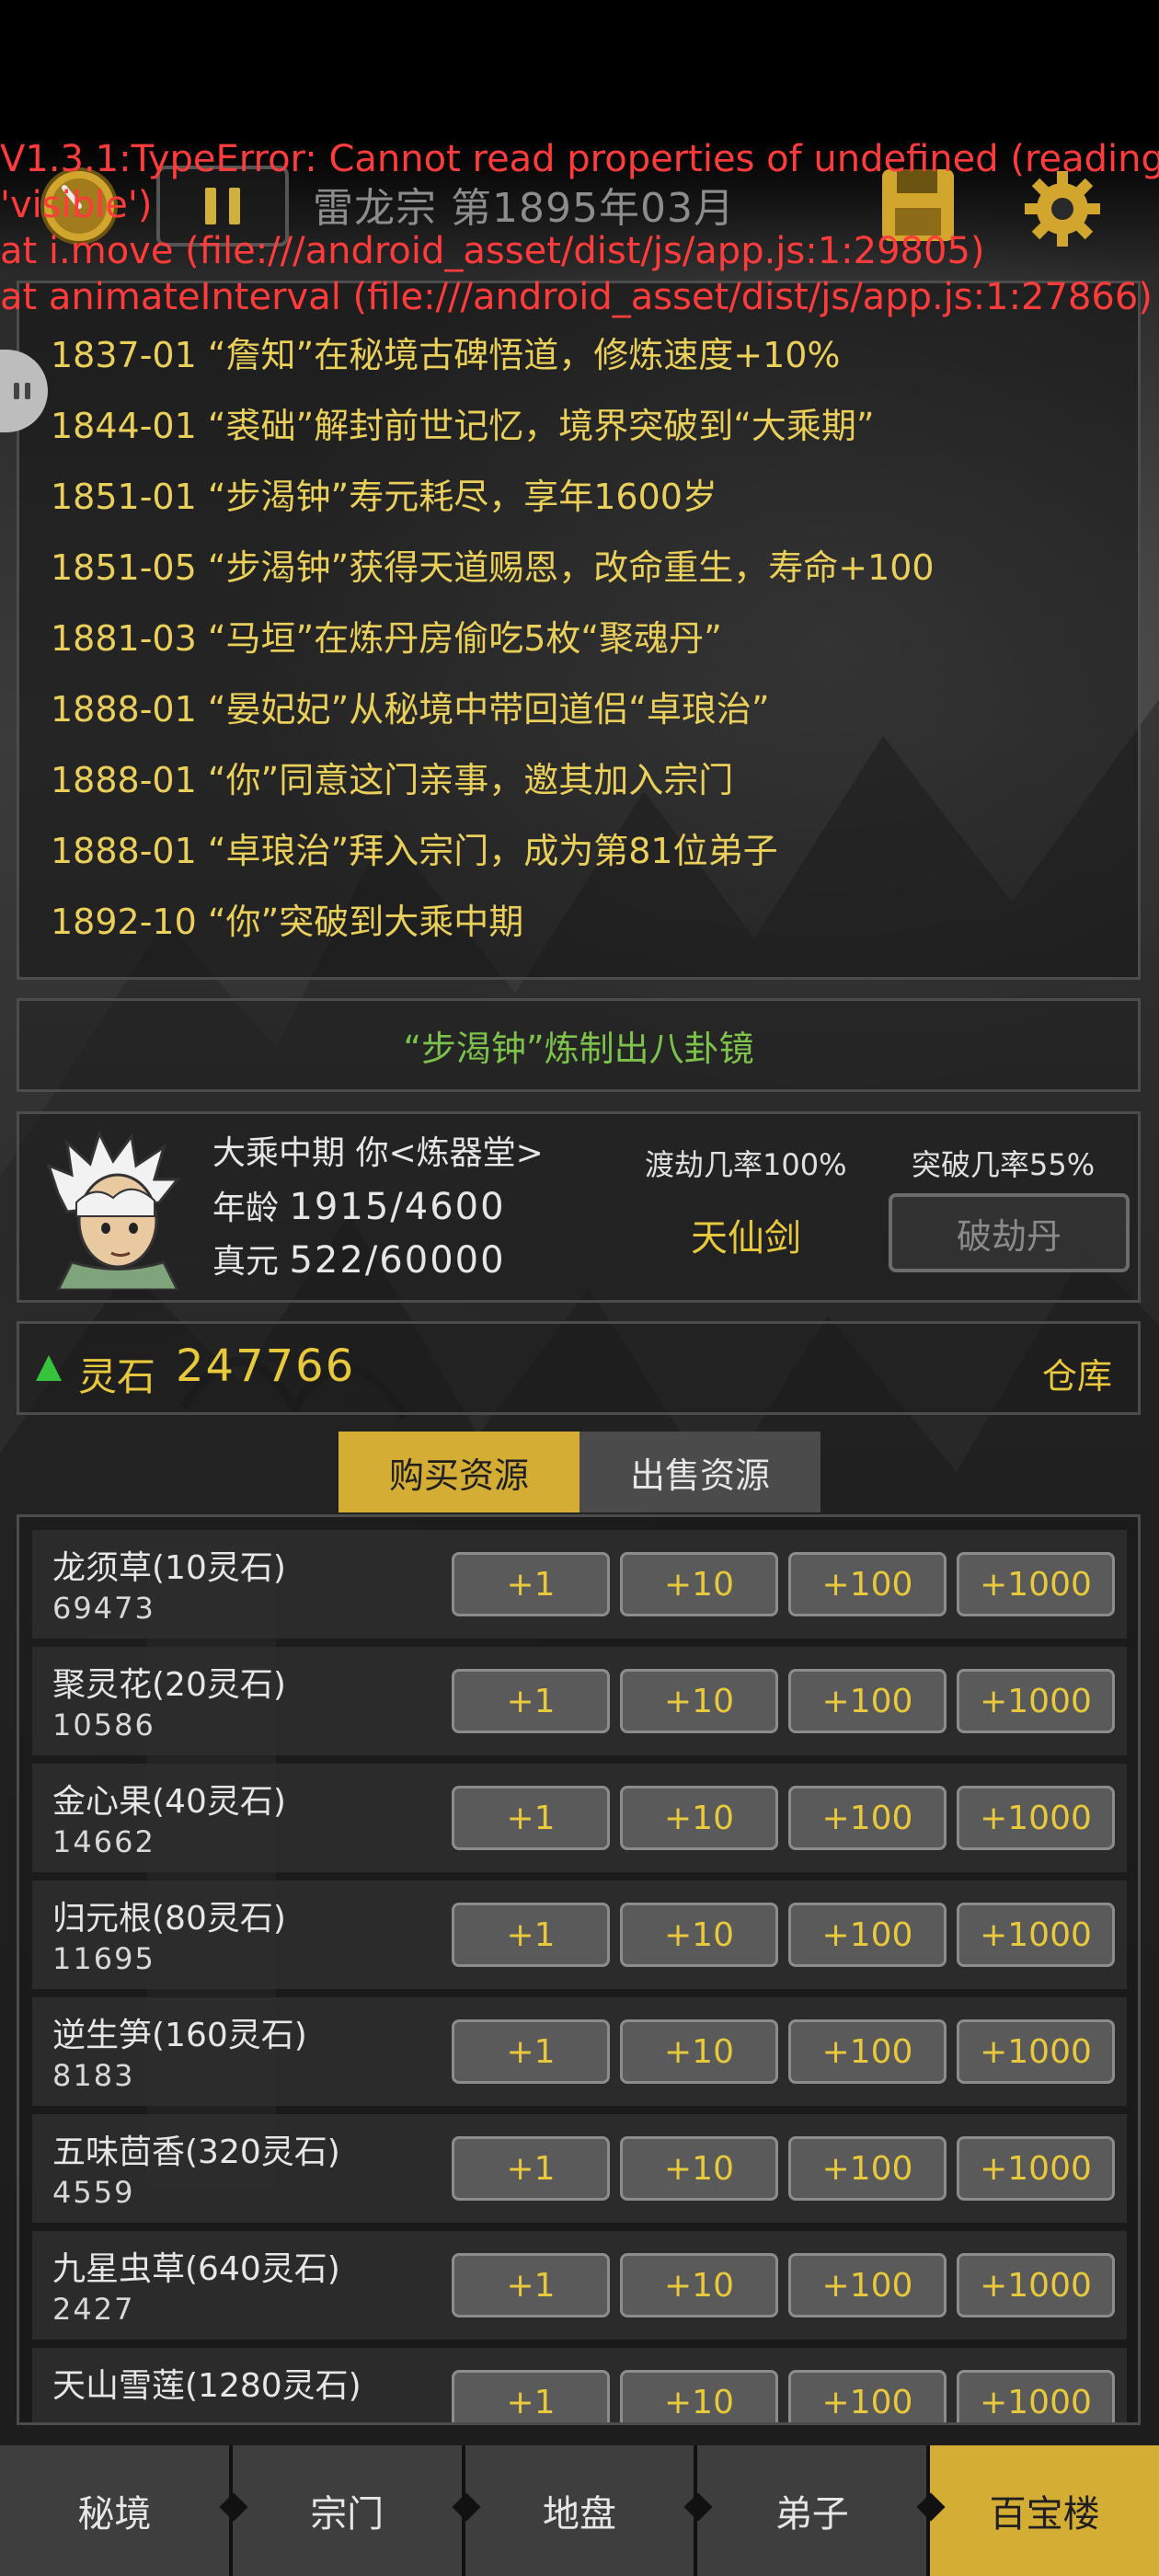  What do you see at coordinates (246, 1262) in the screenshot?
I see `qi-label: 真元` at bounding box center [246, 1262].